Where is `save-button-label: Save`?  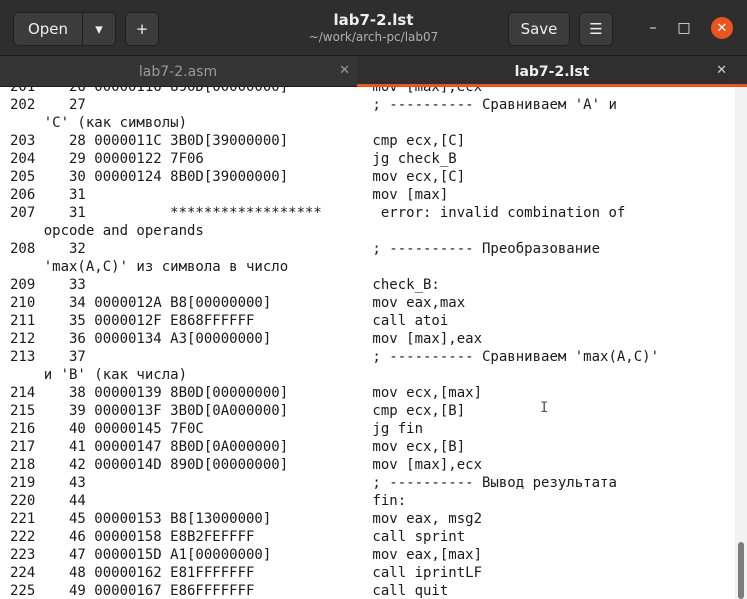 save-button-label: Save is located at coordinates (539, 29).